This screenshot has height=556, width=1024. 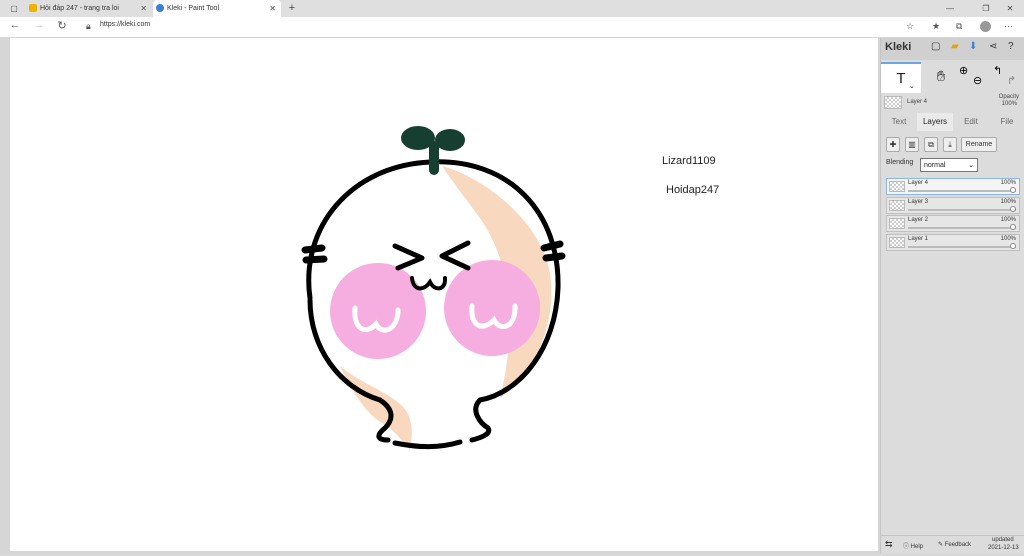 I want to click on panel-tabs: Text Layers Edit File, so click(x=952, y=122).